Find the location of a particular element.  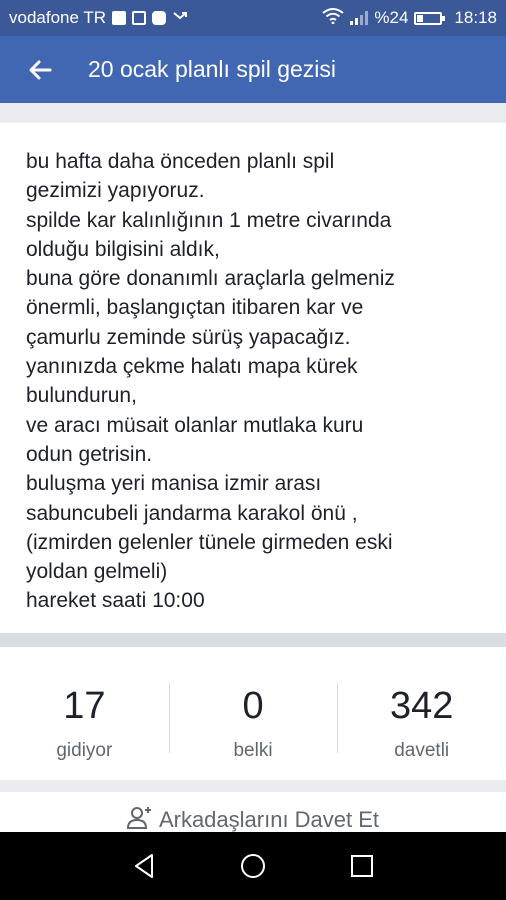

description-line: (izmirden gelenler tünele girmeden eski is located at coordinates (209, 542).